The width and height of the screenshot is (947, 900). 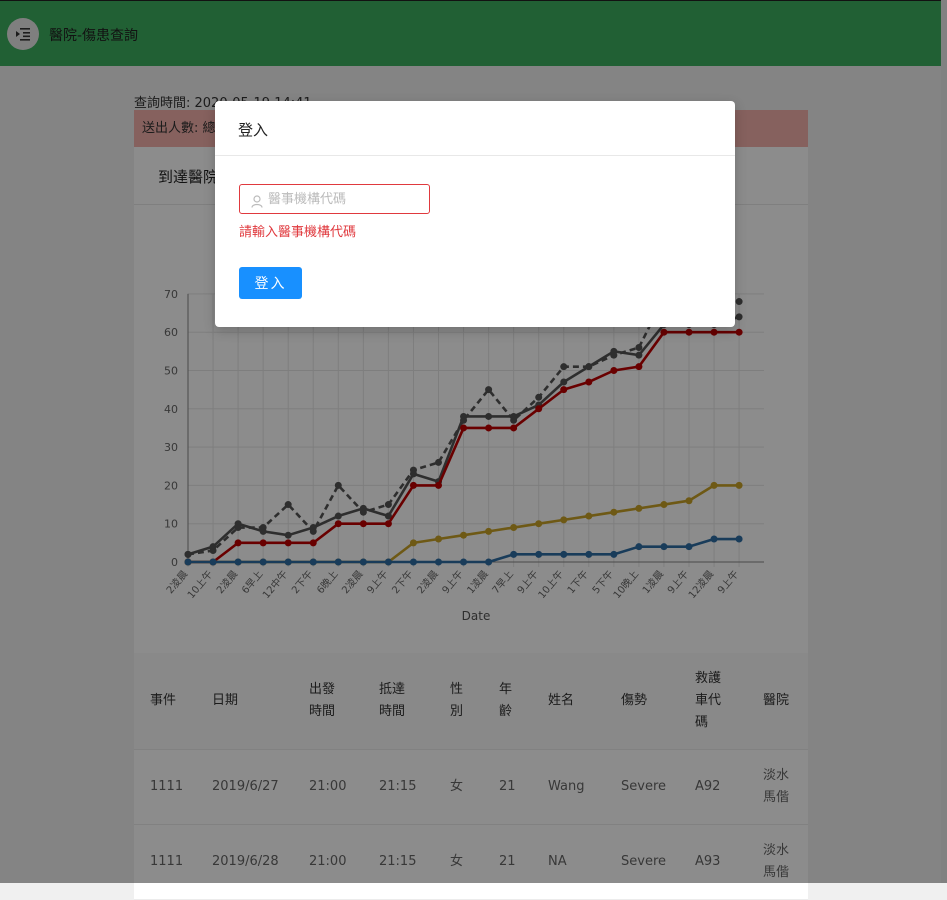 I want to click on login-modal: 登入 請輸入醫事機構代碼 登入, so click(x=475, y=214).